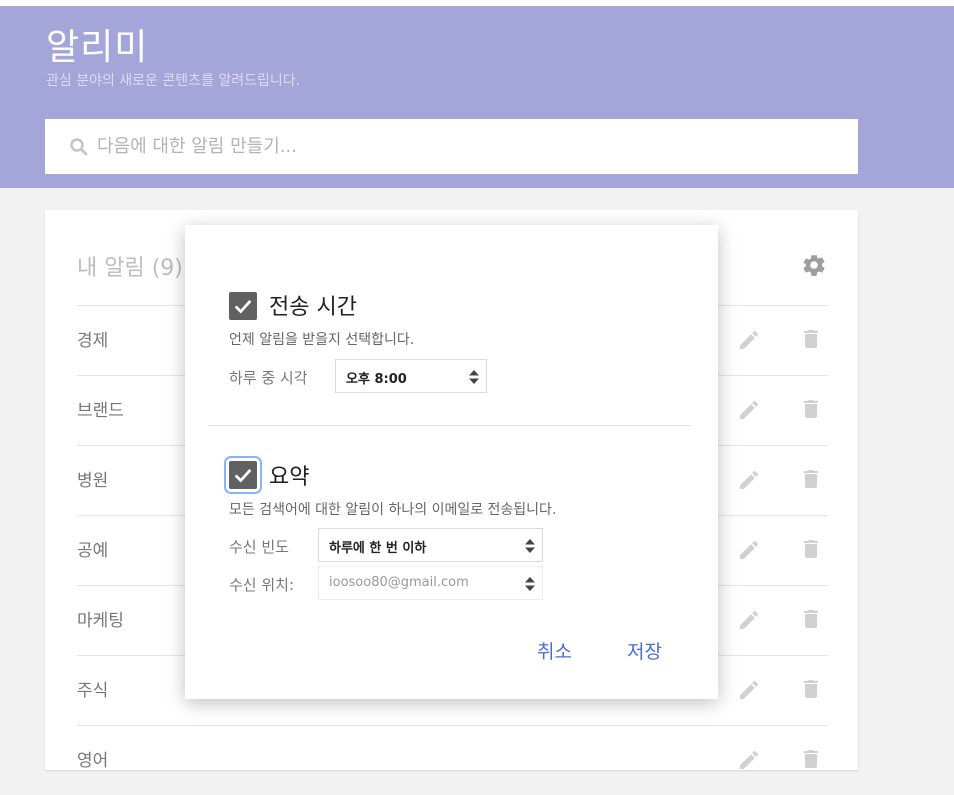 The width and height of the screenshot is (954, 795). What do you see at coordinates (393, 510) in the screenshot?
I see `digest-description: 모든 검색어에 대한 알림이 하나의 이메일로 전송됩니다.` at bounding box center [393, 510].